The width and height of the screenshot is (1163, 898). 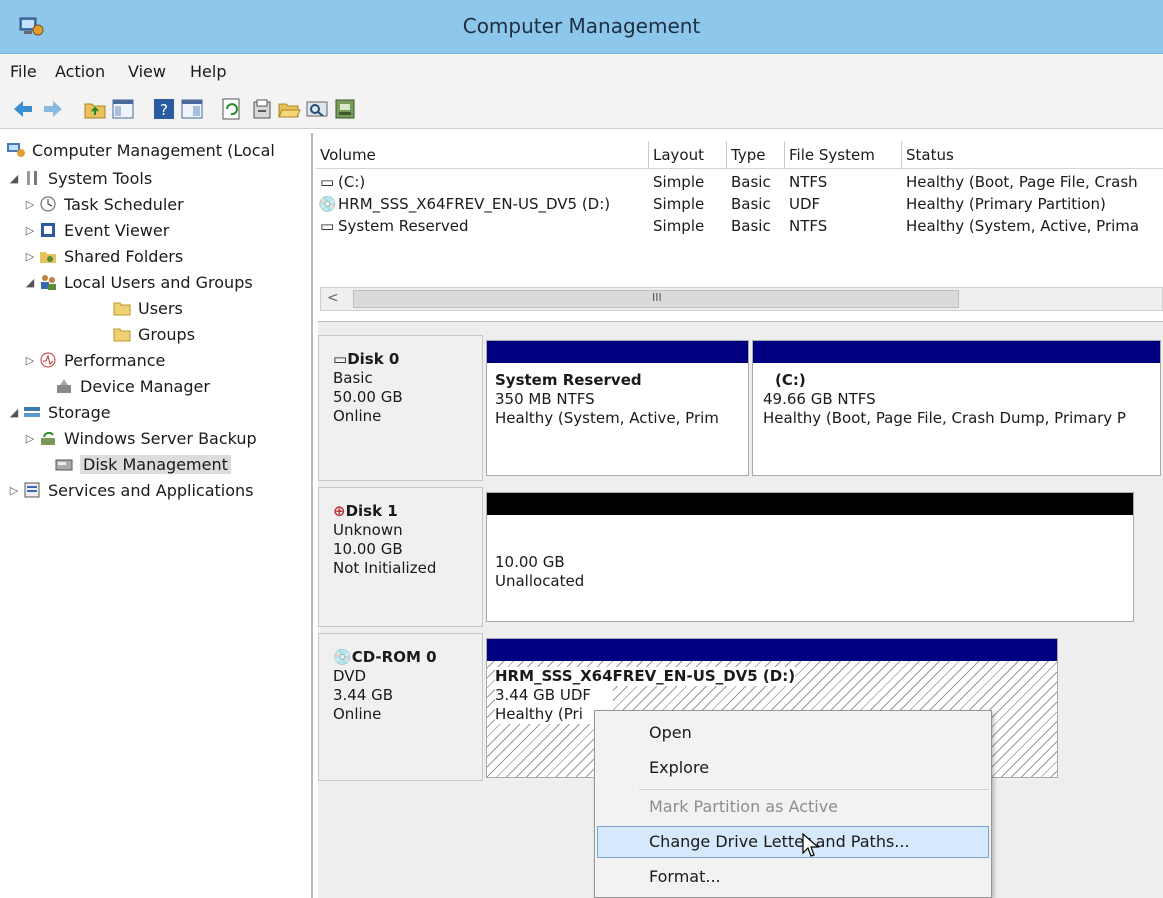 I want to click on volume-status: Healthy (Boot, Page File, Crash, so click(x=1022, y=182).